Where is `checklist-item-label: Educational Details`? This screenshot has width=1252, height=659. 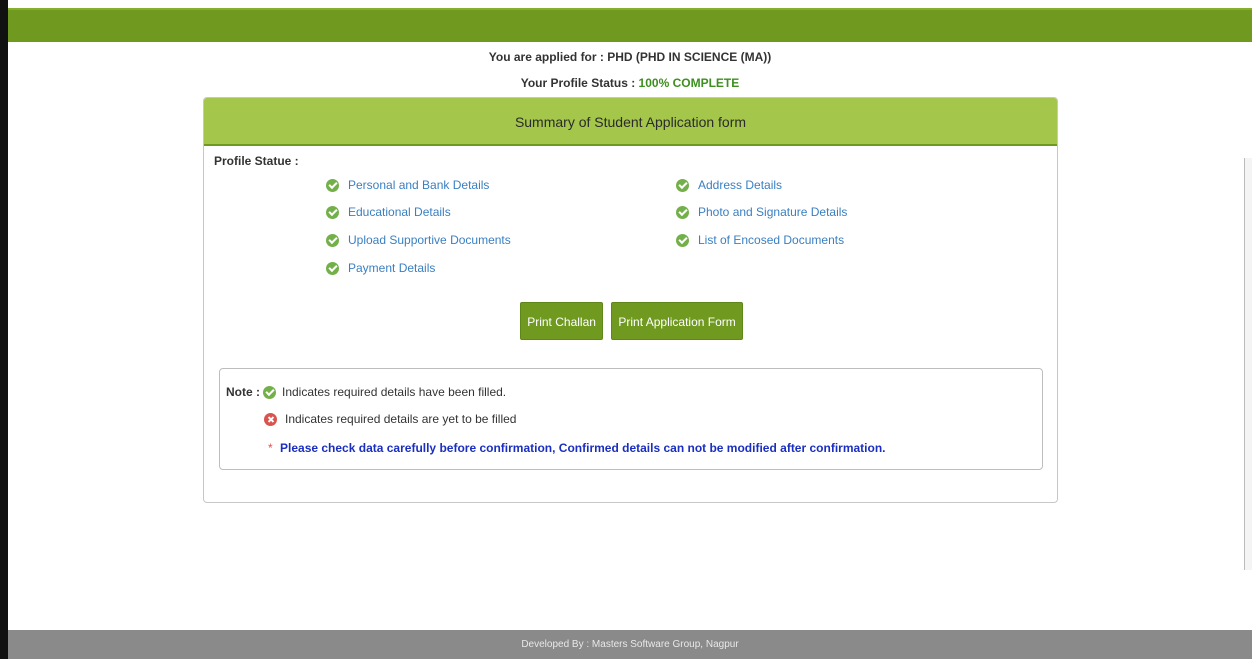 checklist-item-label: Educational Details is located at coordinates (399, 212).